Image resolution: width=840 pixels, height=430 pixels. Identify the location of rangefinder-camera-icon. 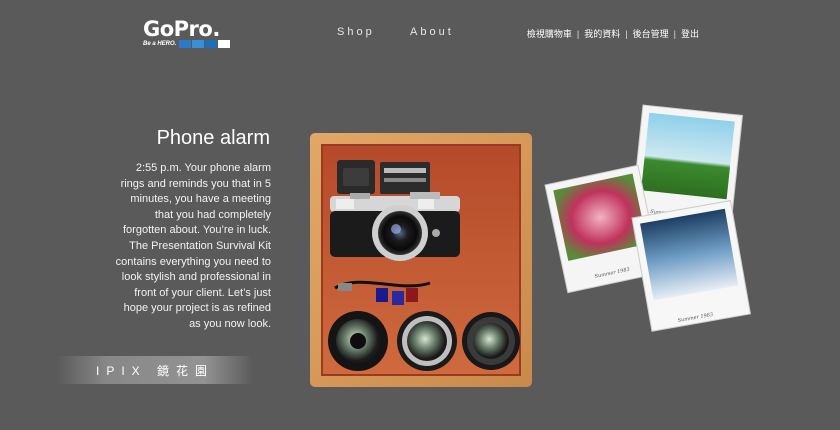
(395, 226).